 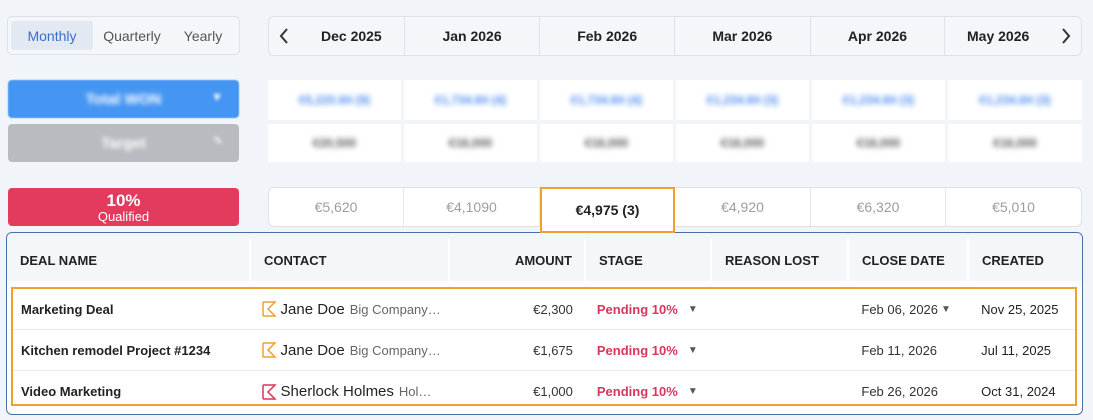 I want to click on deal-name: Marketing Deal, so click(x=132, y=309).